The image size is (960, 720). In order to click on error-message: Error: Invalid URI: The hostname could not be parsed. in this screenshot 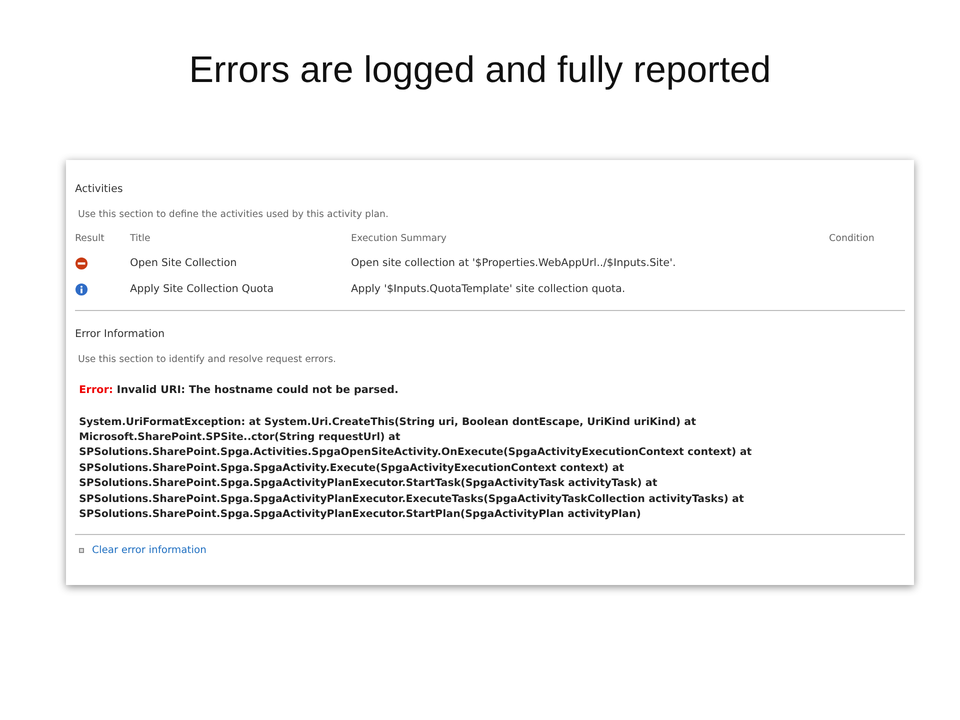, I will do `click(239, 390)`.